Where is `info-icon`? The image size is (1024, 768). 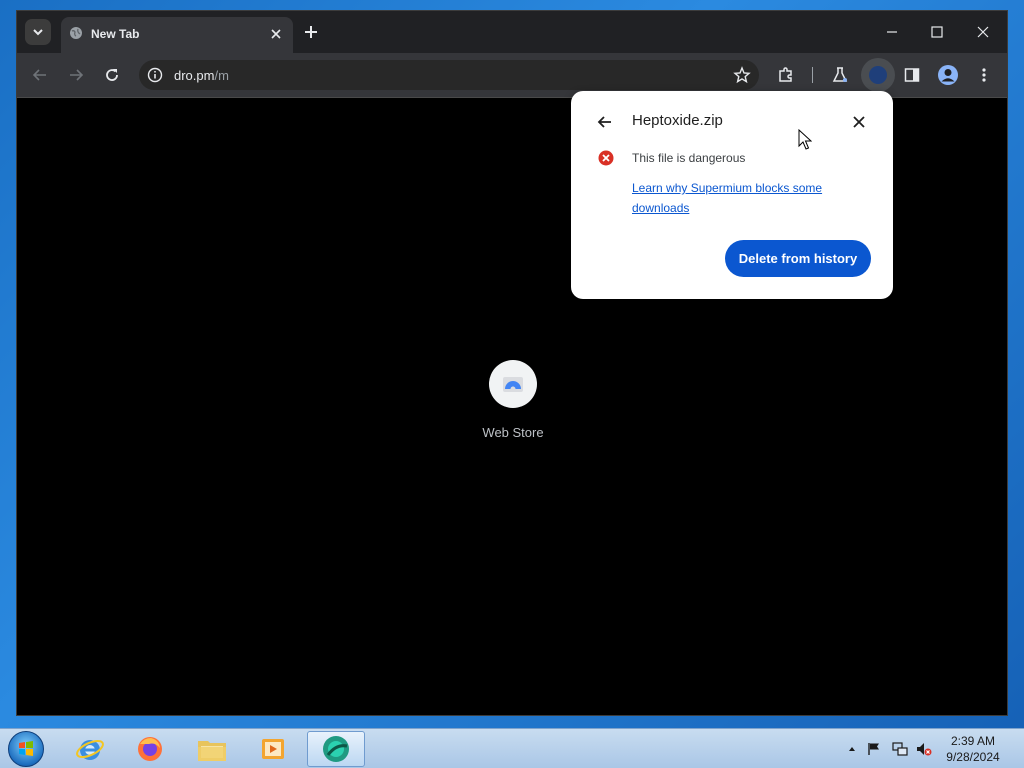
info-icon is located at coordinates (155, 75).